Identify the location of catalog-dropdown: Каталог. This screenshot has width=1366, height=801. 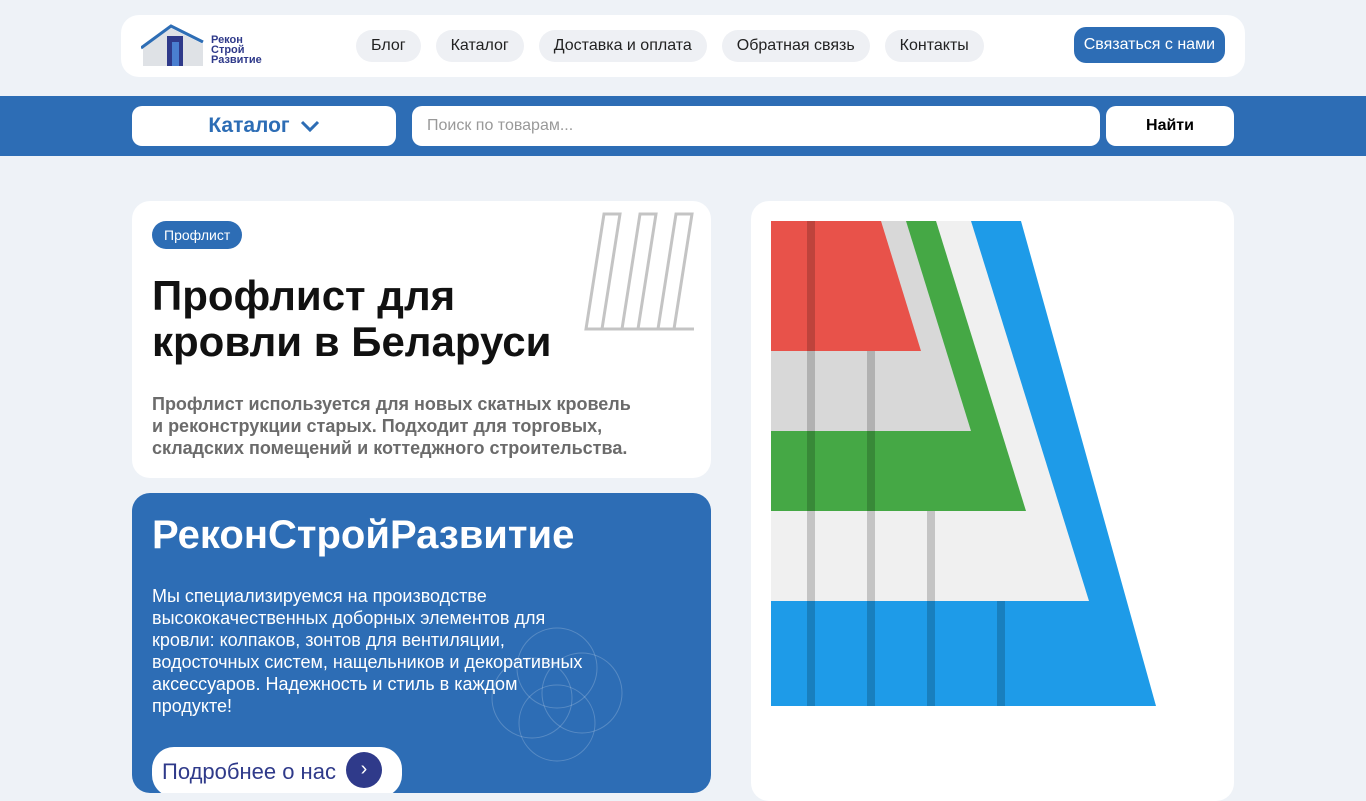
(264, 126).